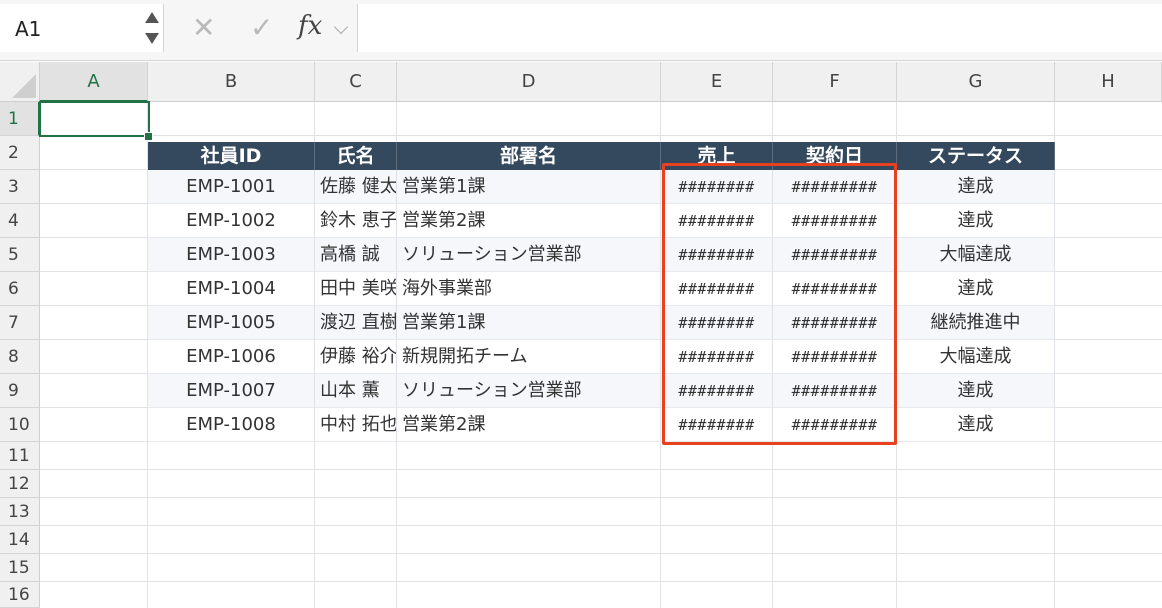  What do you see at coordinates (1108, 82) in the screenshot?
I see `column-header-h: H` at bounding box center [1108, 82].